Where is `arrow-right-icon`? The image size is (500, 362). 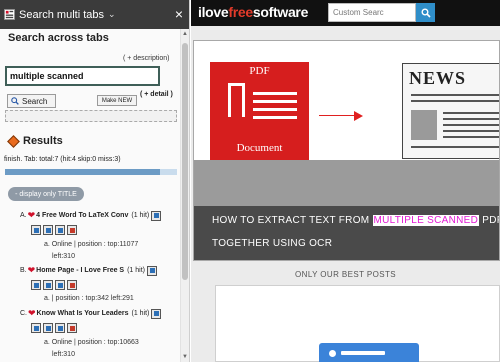 arrow-right-icon is located at coordinates (337, 115).